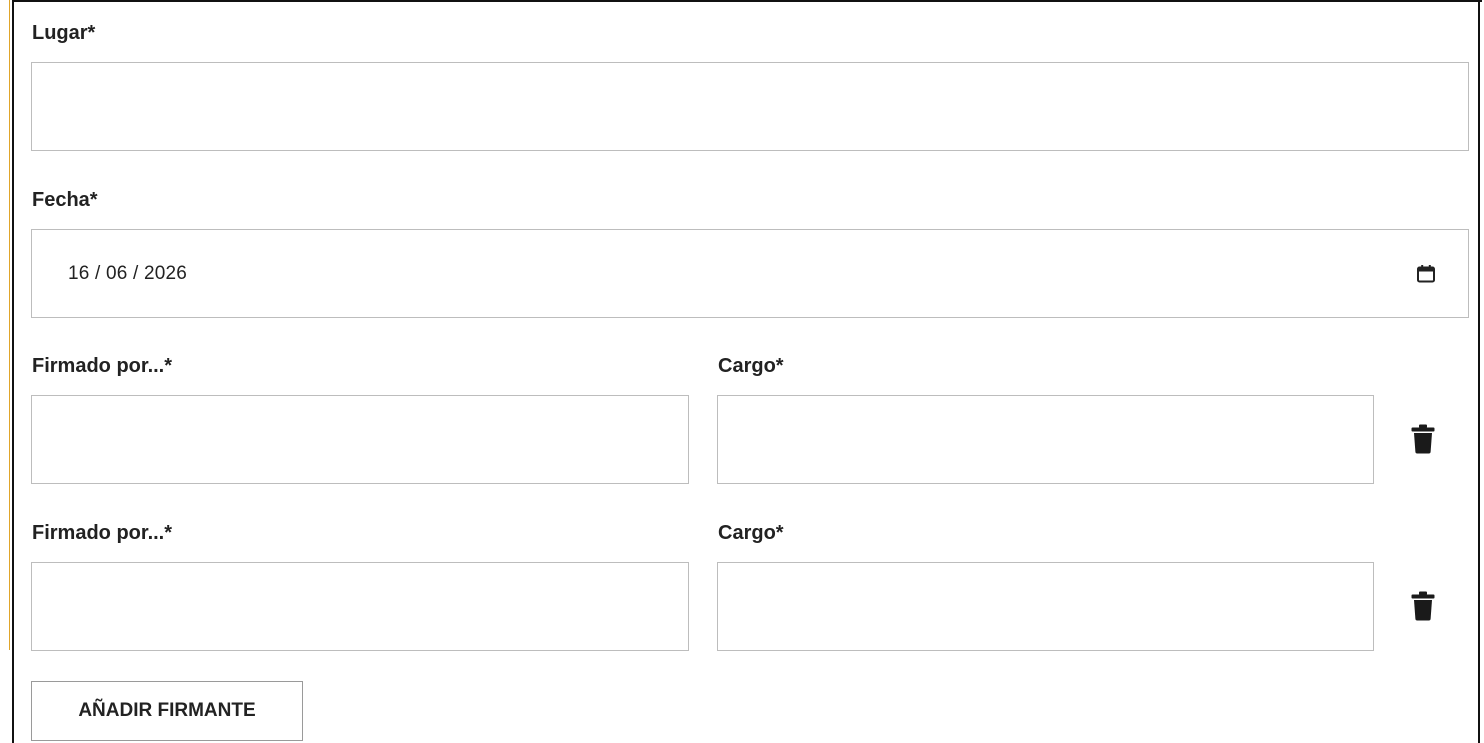  What do you see at coordinates (102, 366) in the screenshot?
I see `firmado-label-1: Firmado por...*` at bounding box center [102, 366].